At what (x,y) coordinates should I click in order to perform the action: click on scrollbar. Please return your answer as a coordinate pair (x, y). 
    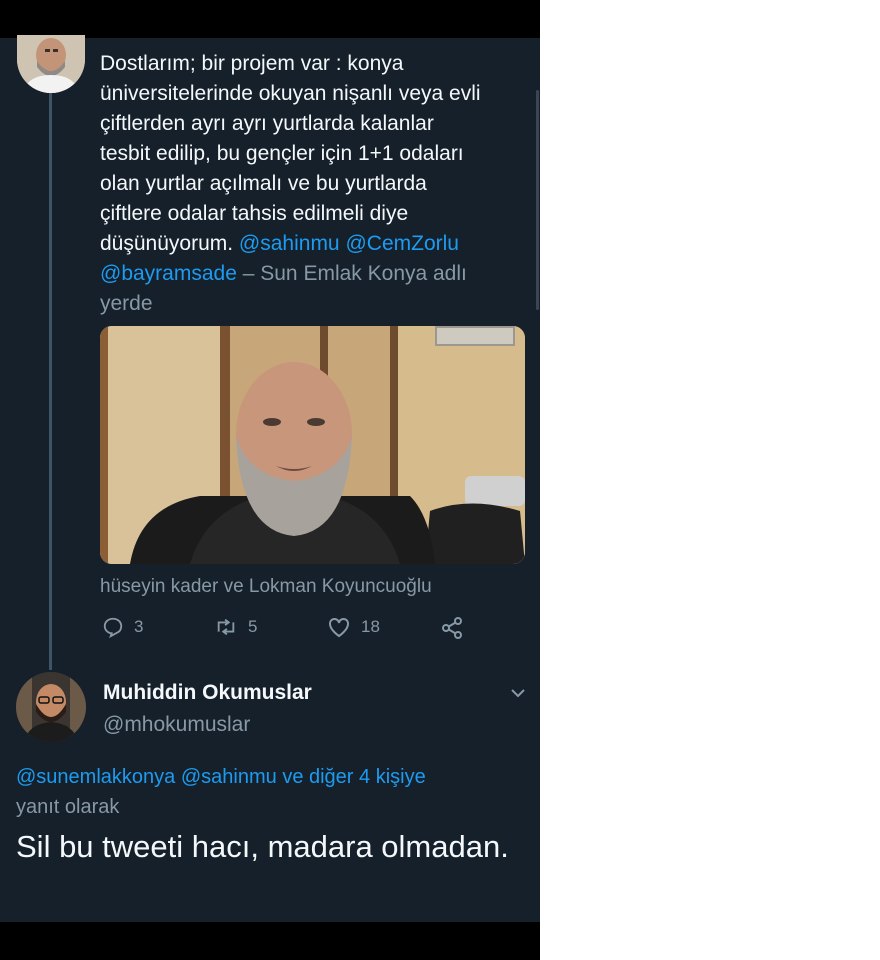
    Looking at the image, I should click on (537, 200).